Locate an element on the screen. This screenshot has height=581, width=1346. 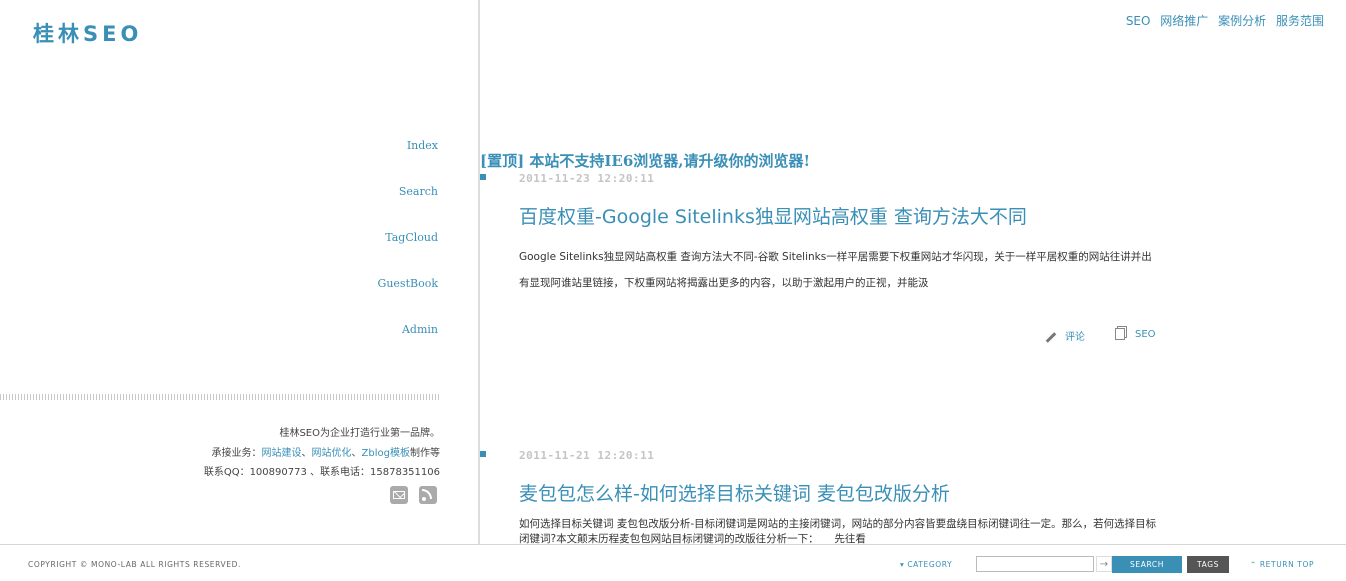
search-arrow-icon: → is located at coordinates (1104, 564).